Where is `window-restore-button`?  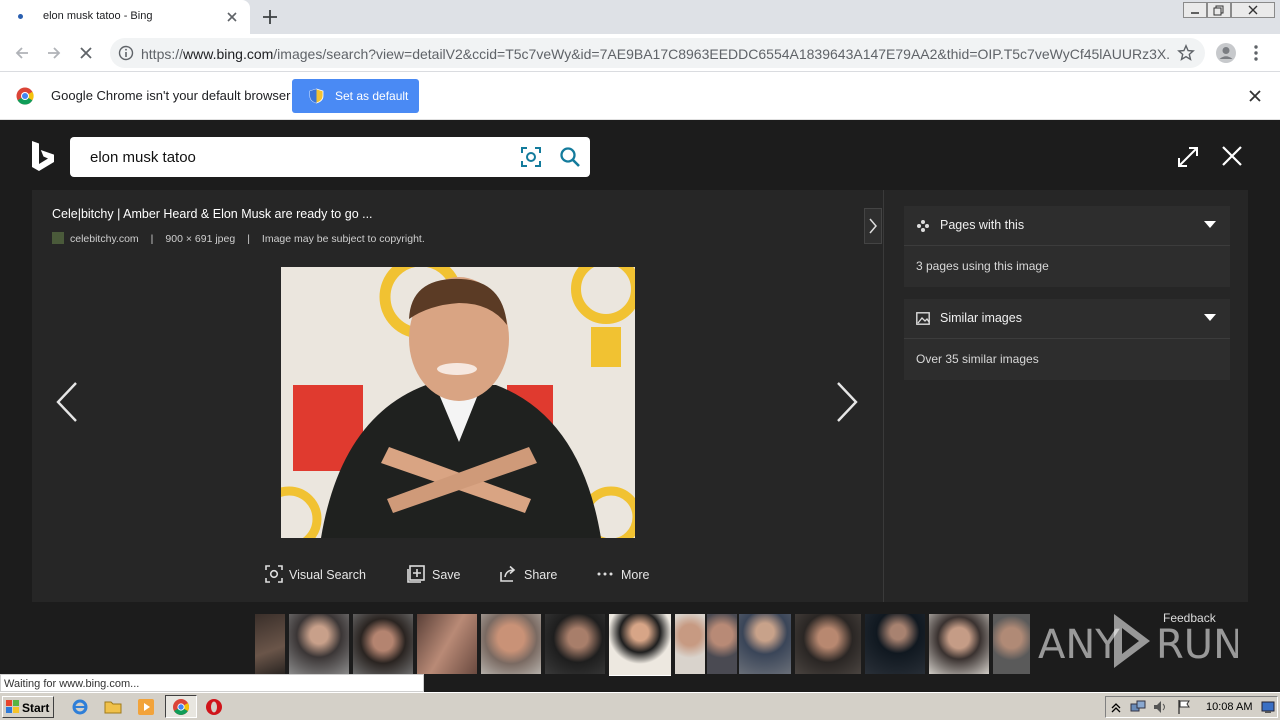 window-restore-button is located at coordinates (1219, 10).